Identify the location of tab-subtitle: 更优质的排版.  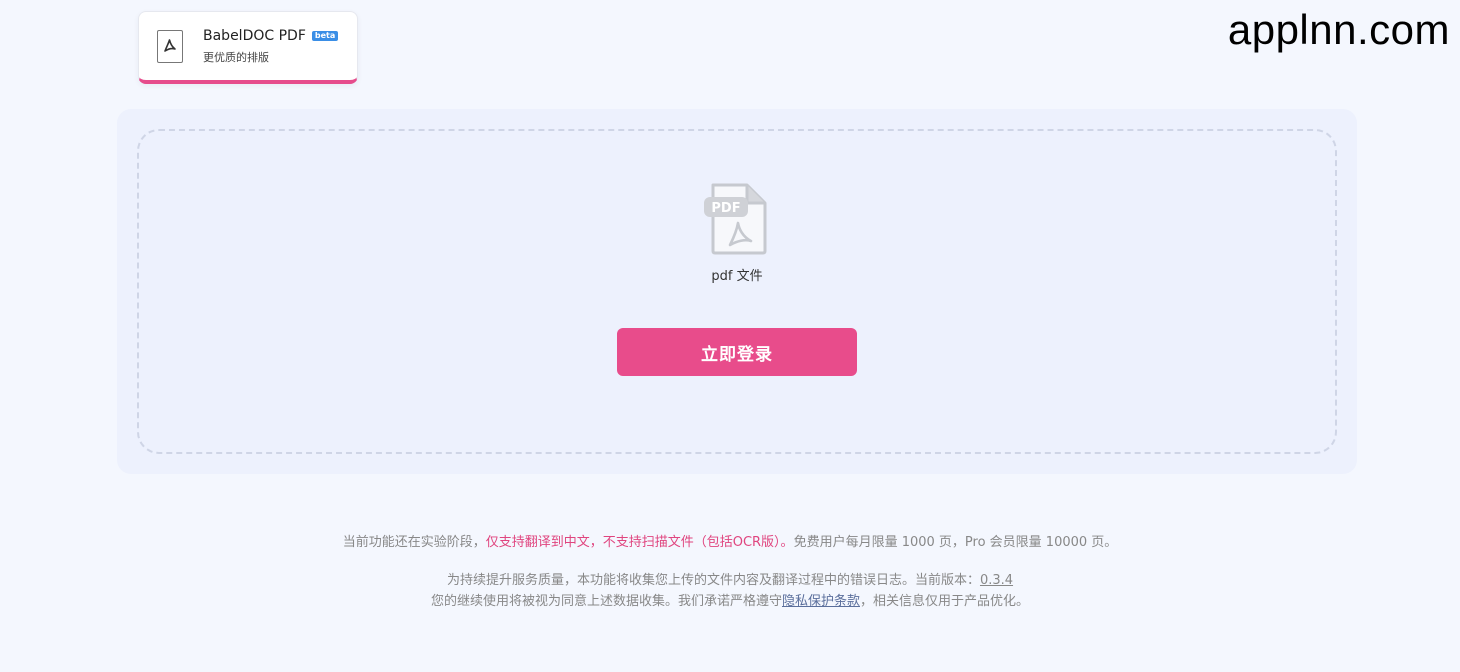
(236, 57).